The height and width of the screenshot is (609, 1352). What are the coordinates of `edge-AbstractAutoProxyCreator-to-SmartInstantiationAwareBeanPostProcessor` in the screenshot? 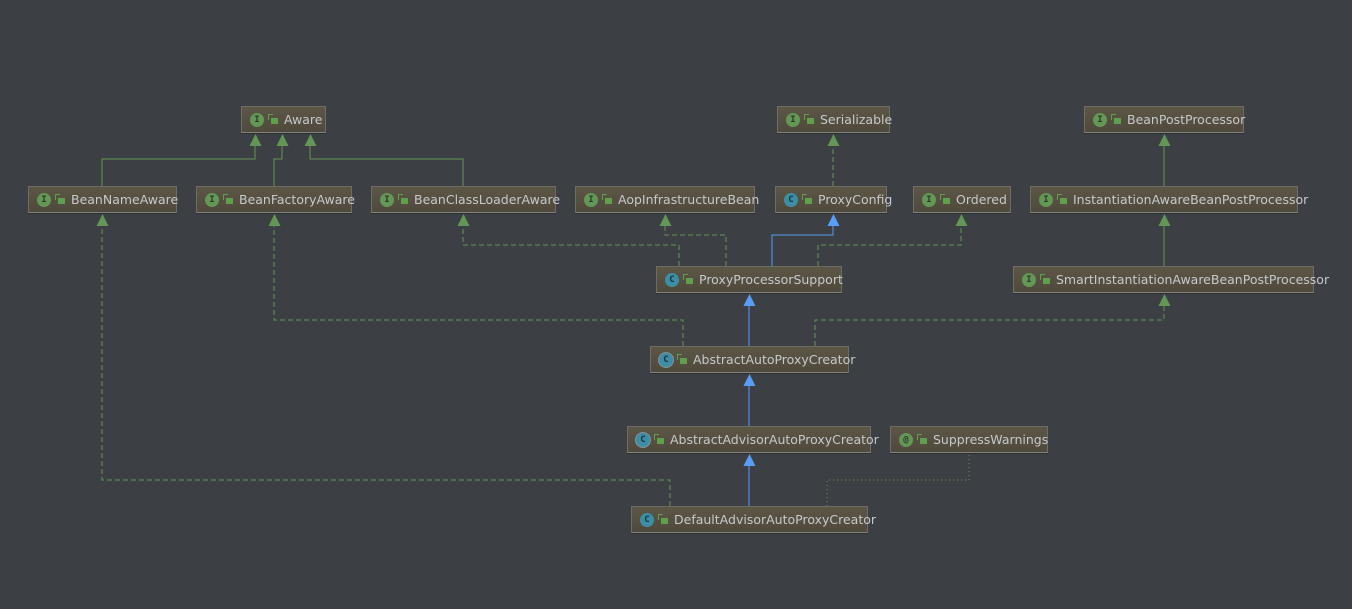 It's located at (992, 320).